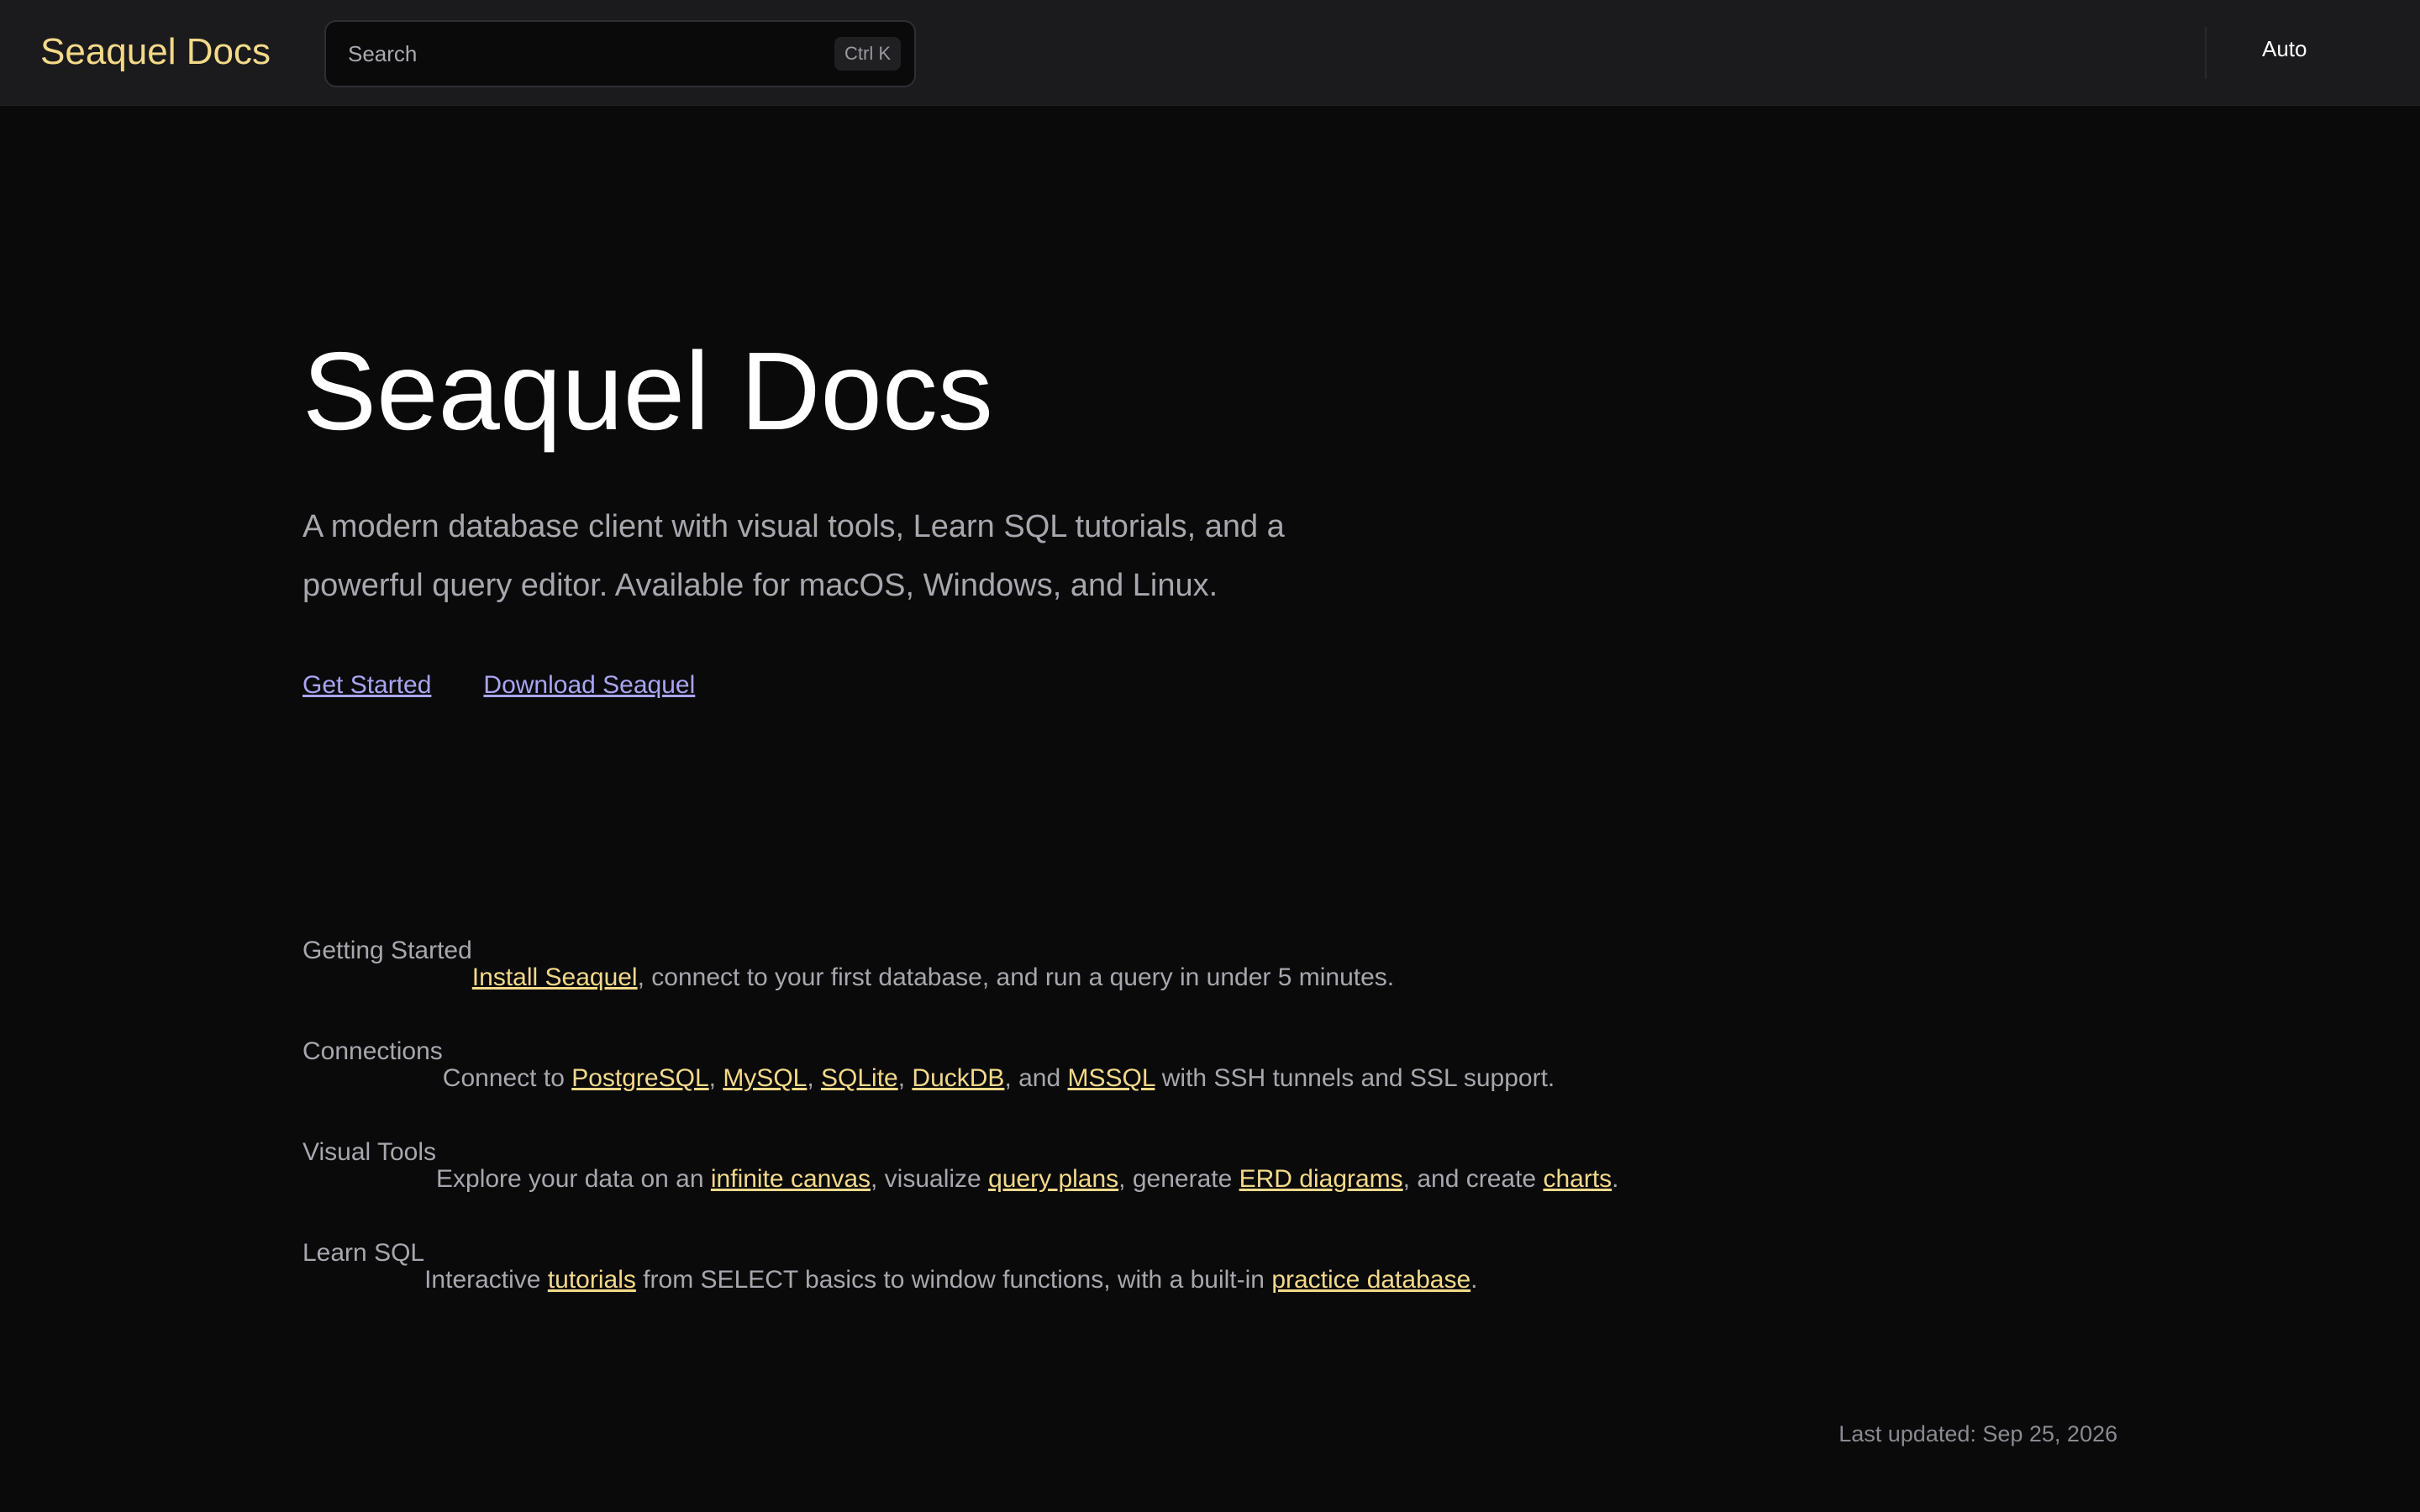  What do you see at coordinates (387, 950) in the screenshot?
I see `feature-title: Getting Started` at bounding box center [387, 950].